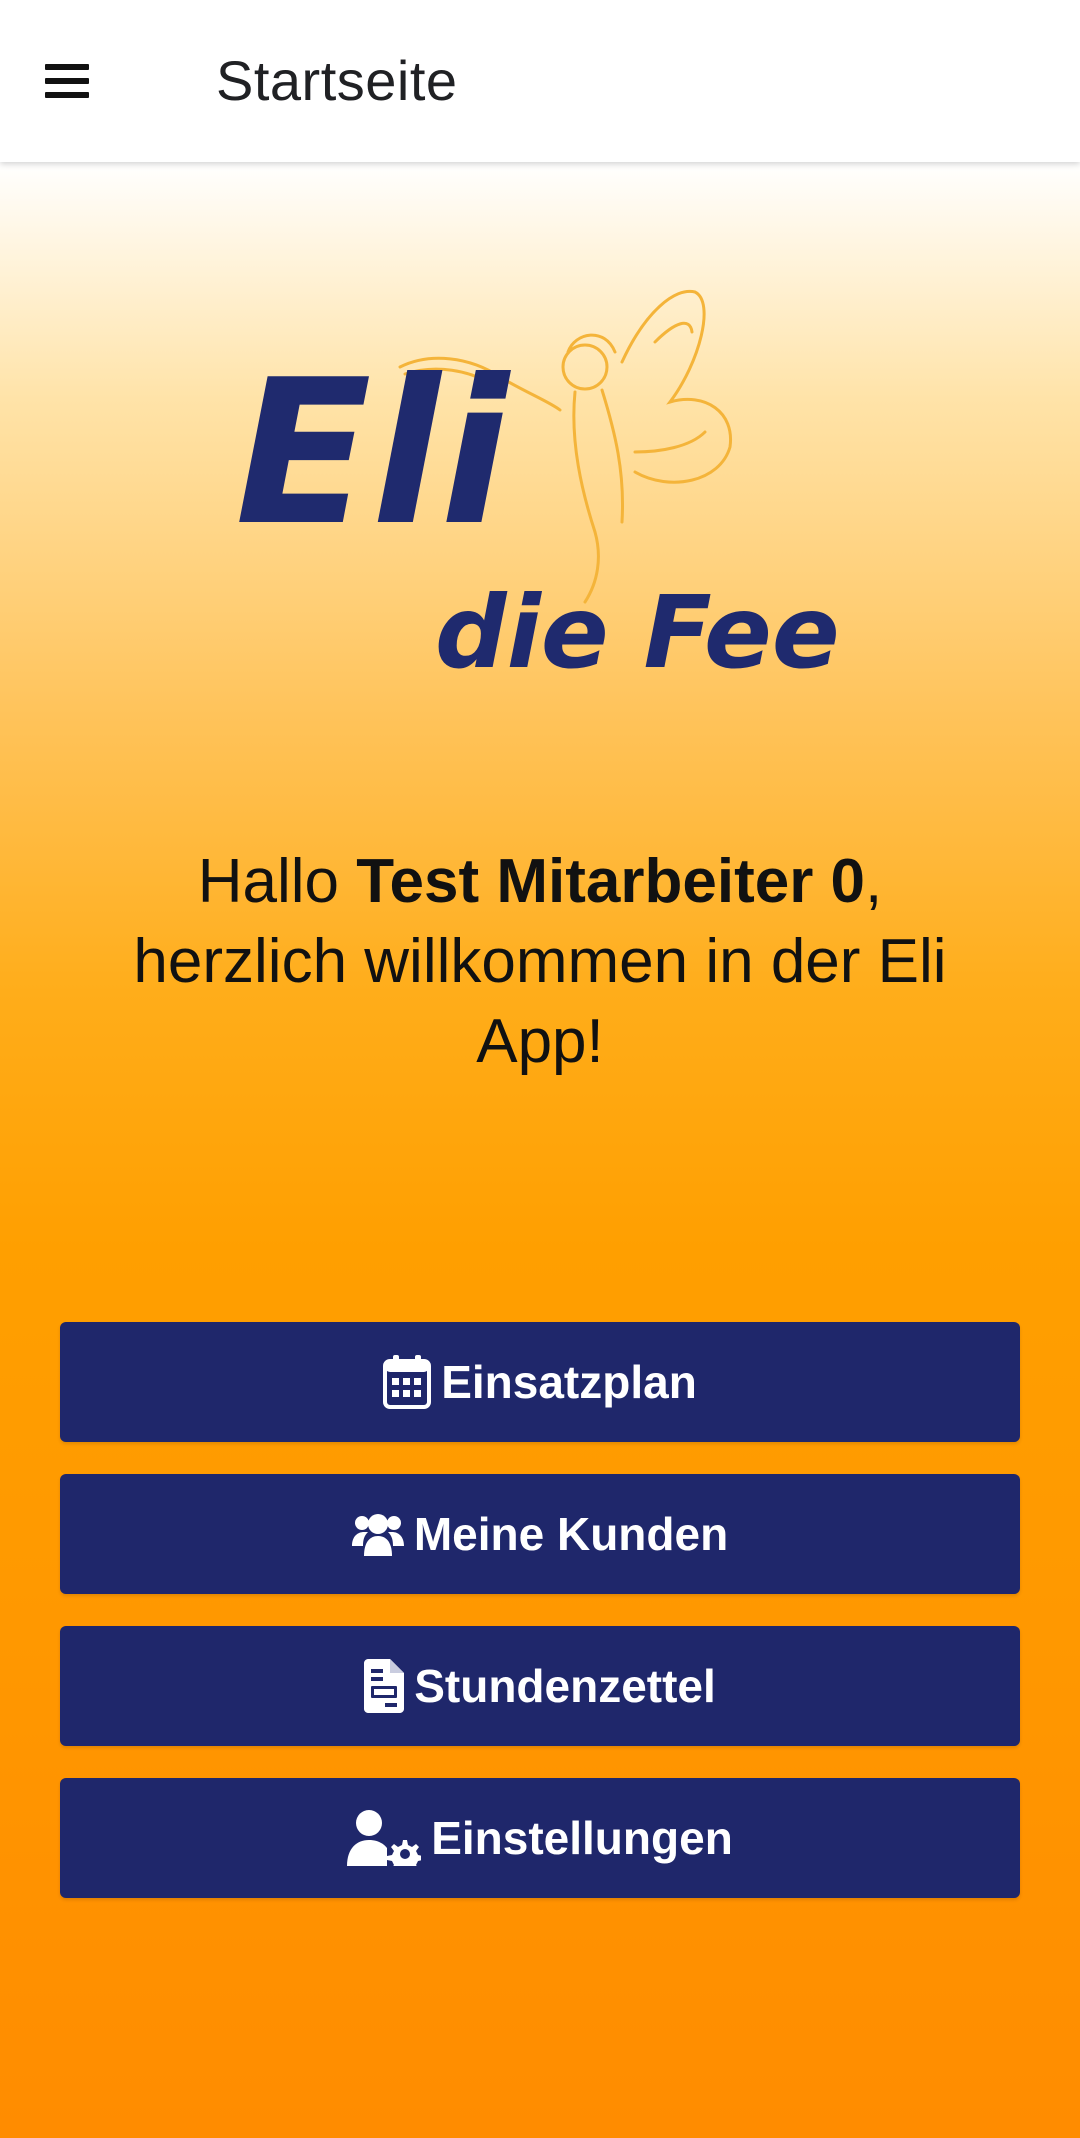  I want to click on einstellungen-button: Einstellungen, so click(540, 1838).